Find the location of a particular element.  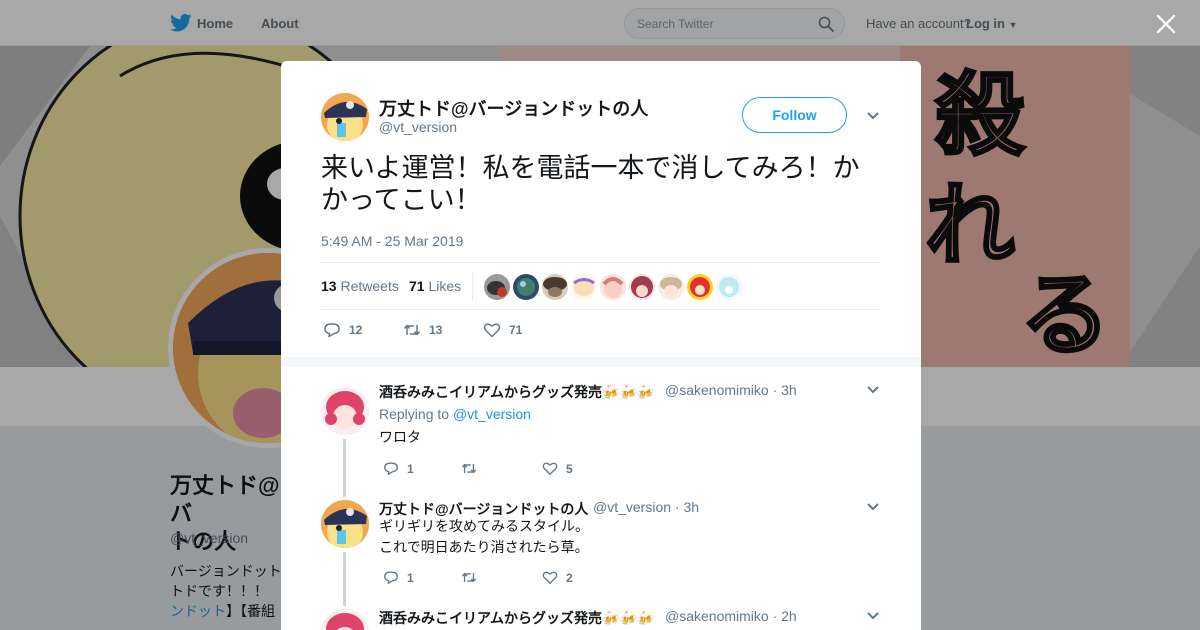

reply-meta: @sakenomimiko · 3h is located at coordinates (731, 390).